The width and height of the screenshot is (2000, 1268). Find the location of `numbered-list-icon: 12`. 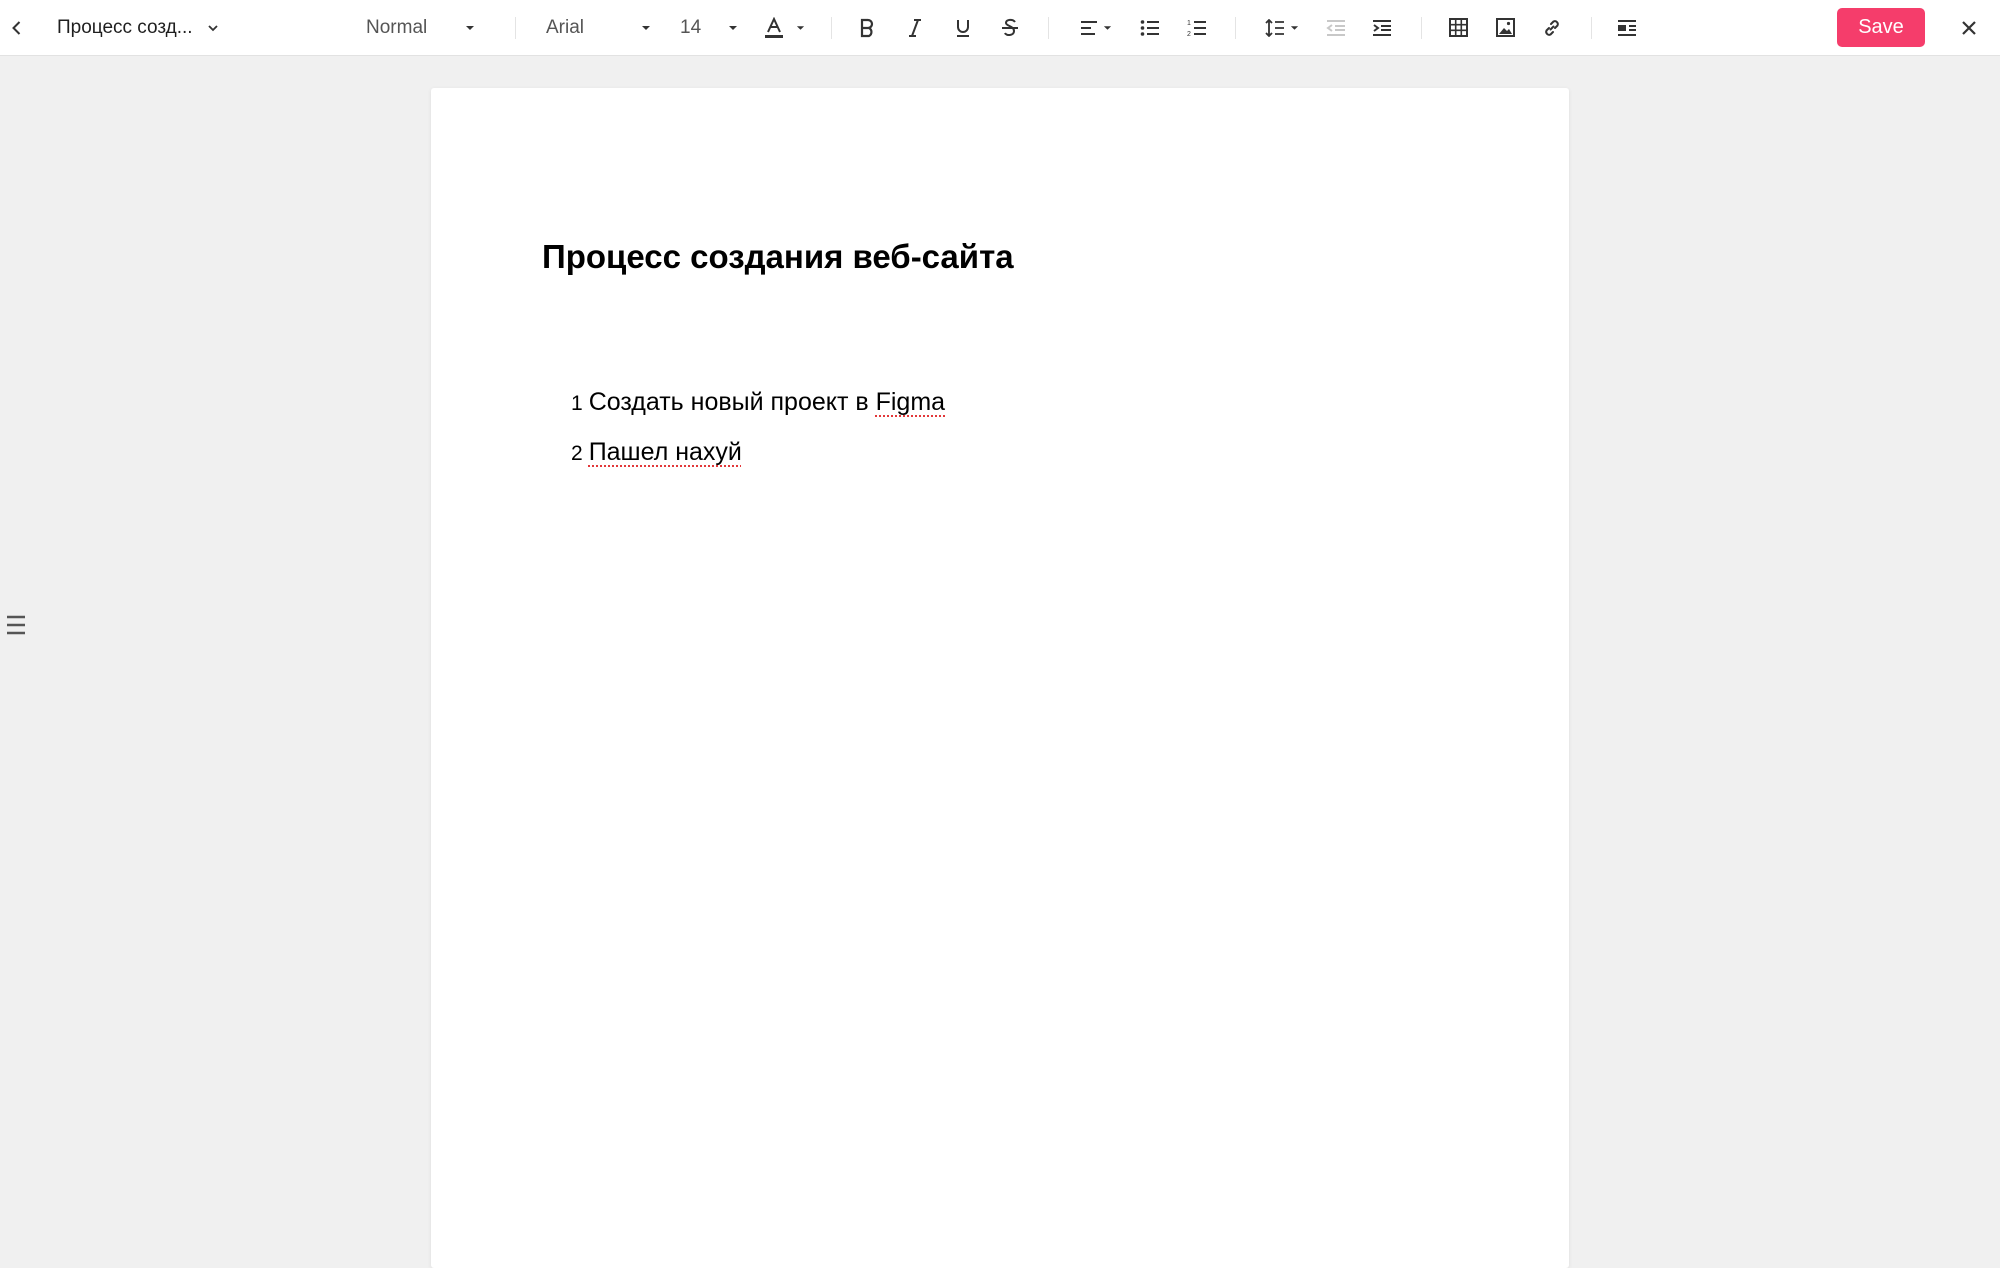

numbered-list-icon: 12 is located at coordinates (1196, 29).